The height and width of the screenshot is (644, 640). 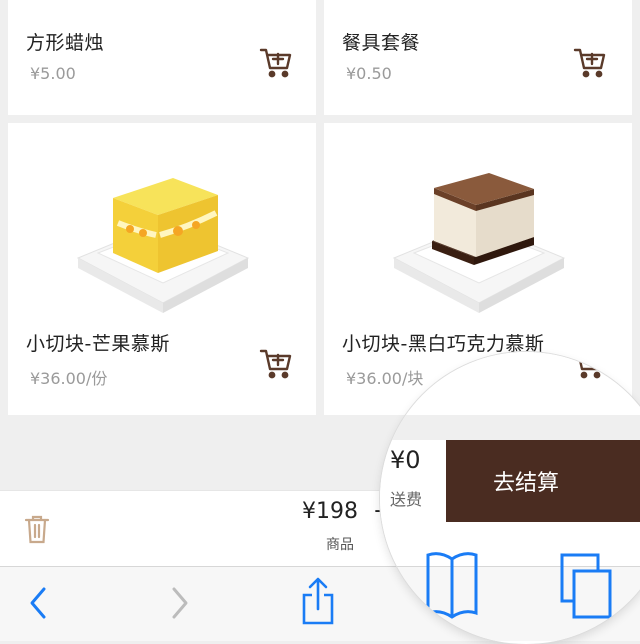 I want to click on product-name-magnified: 小切块-黑白巧克力慕斯, so click(x=462, y=354).